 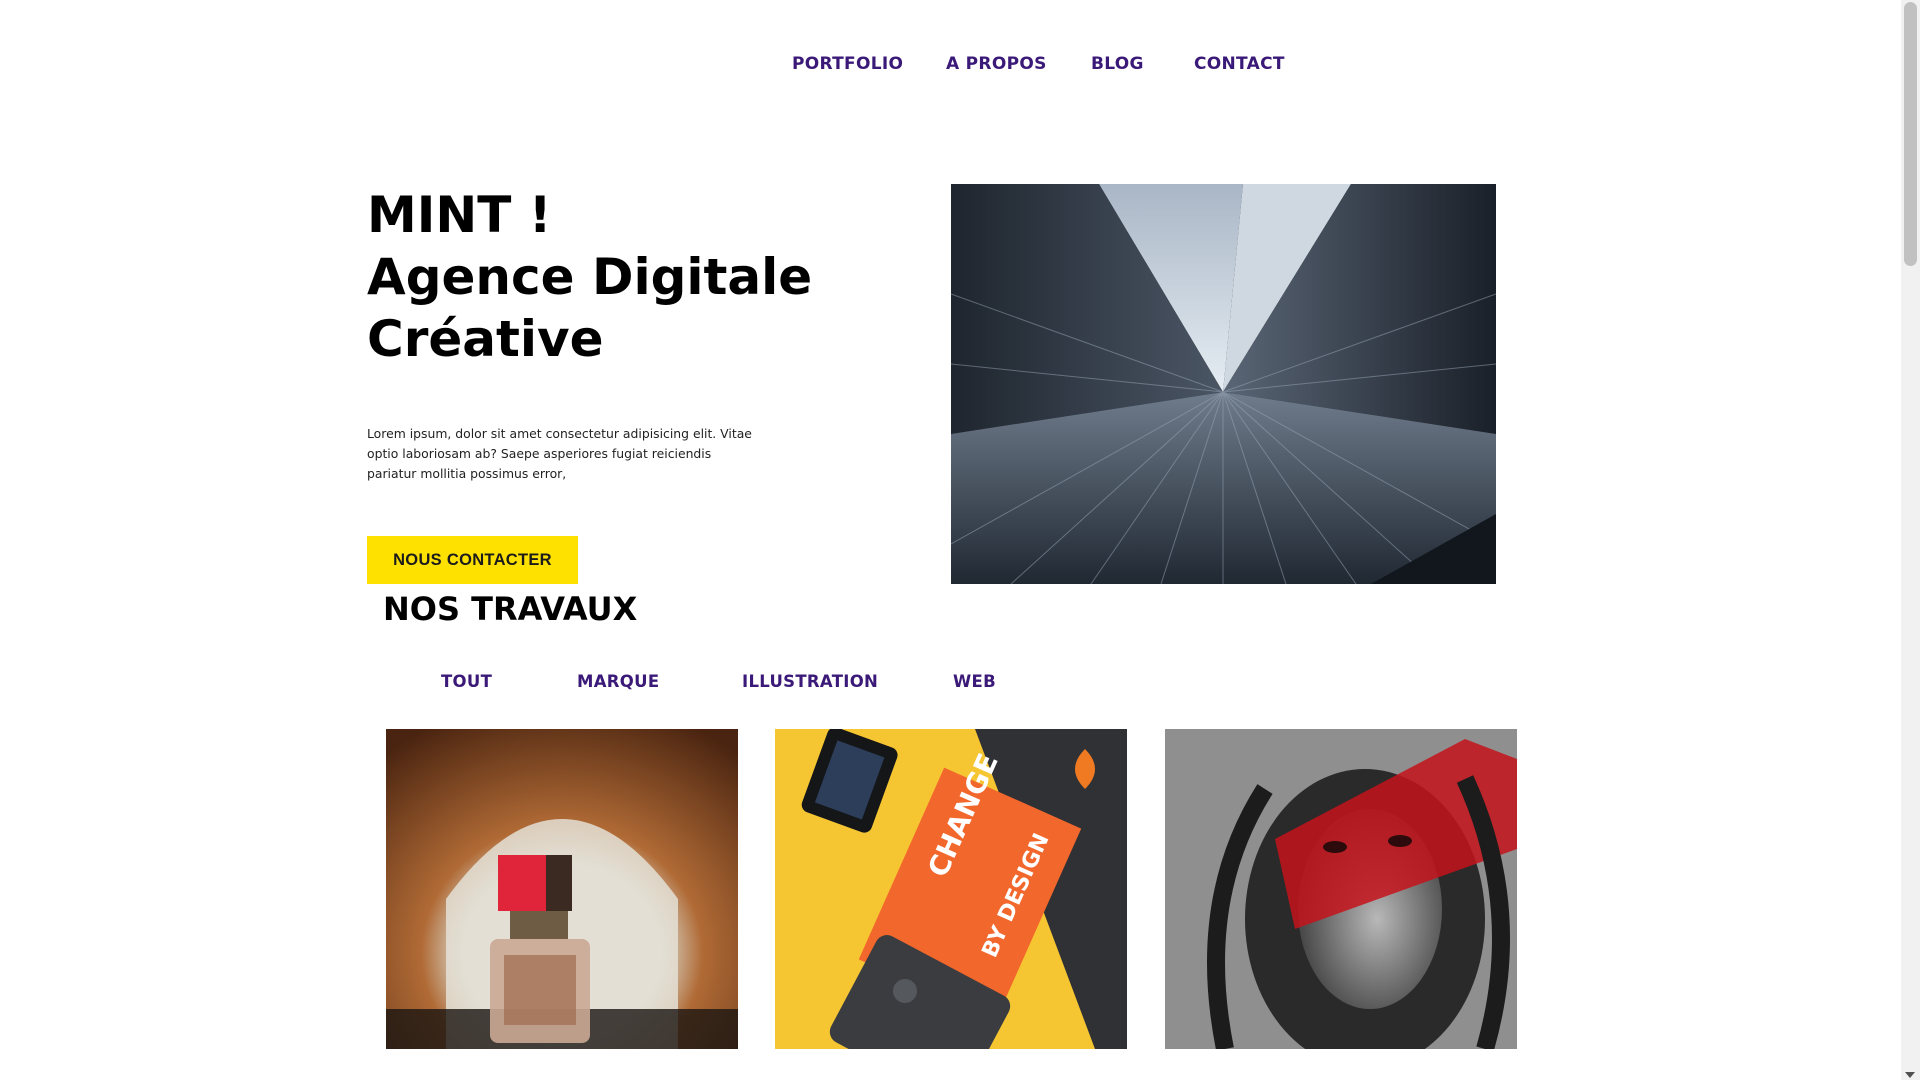 What do you see at coordinates (996, 64) in the screenshot?
I see `nav-item-a-propos: A PROPOS` at bounding box center [996, 64].